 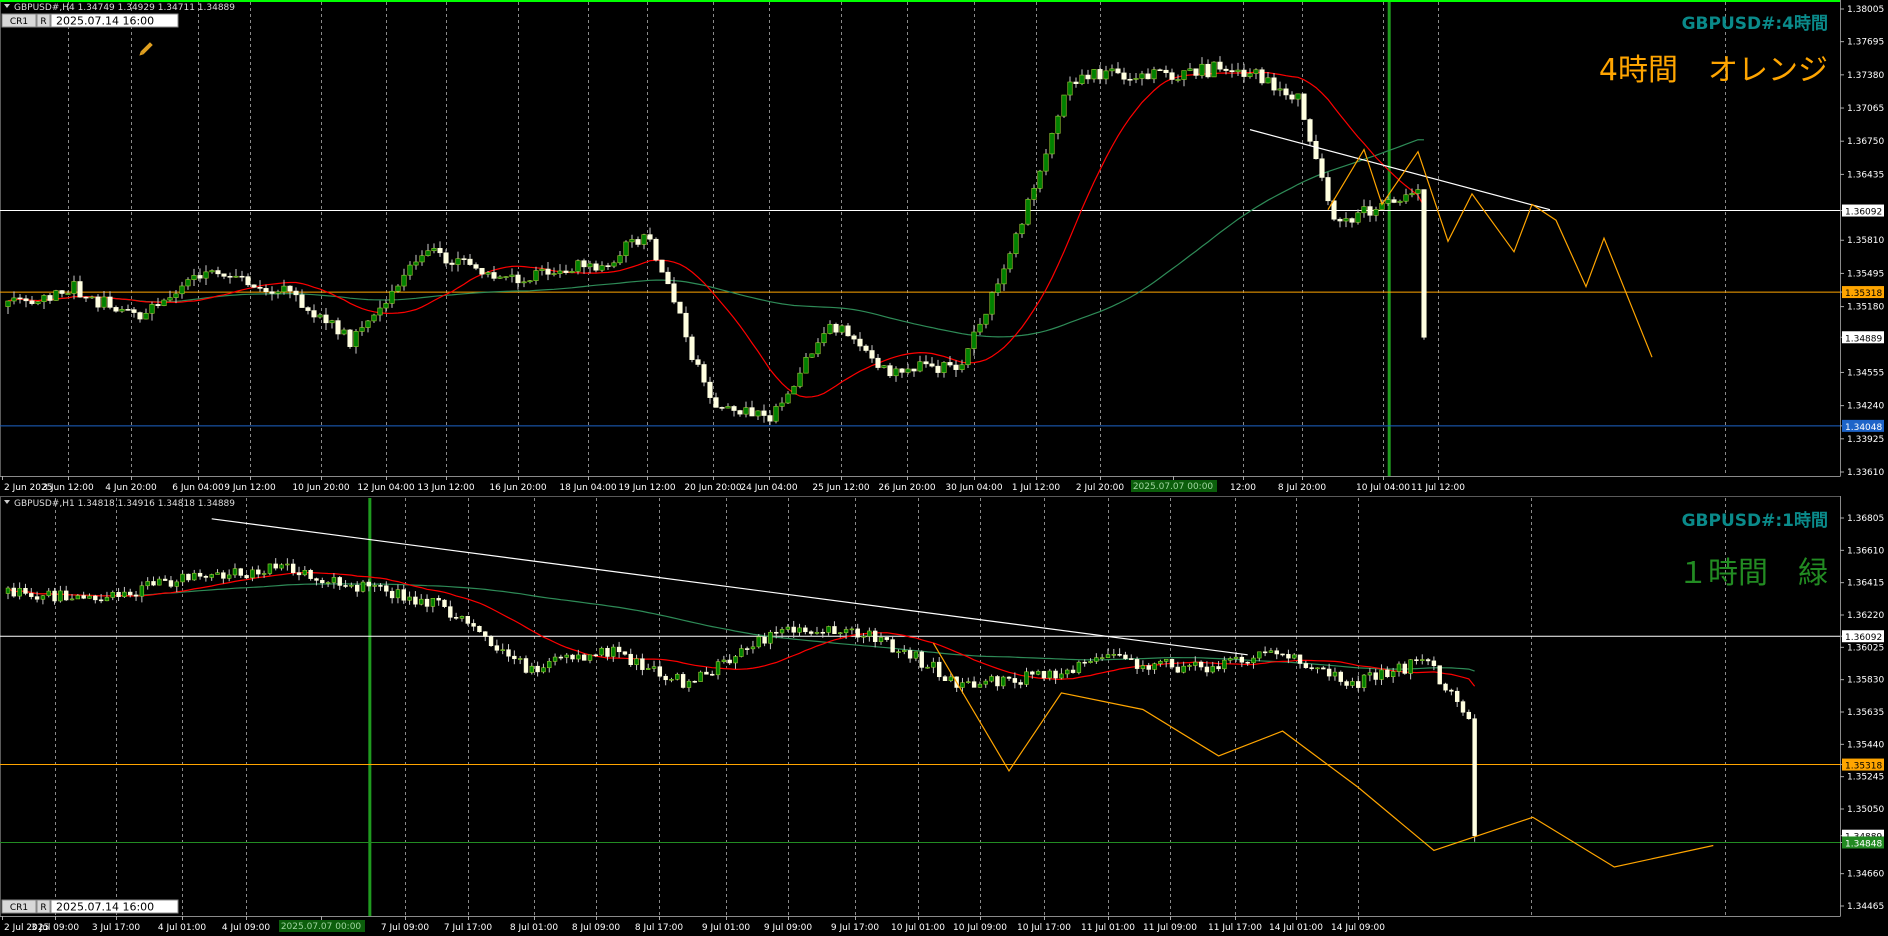 I want to click on price-label: 1.36092, so click(x=1863, y=638).